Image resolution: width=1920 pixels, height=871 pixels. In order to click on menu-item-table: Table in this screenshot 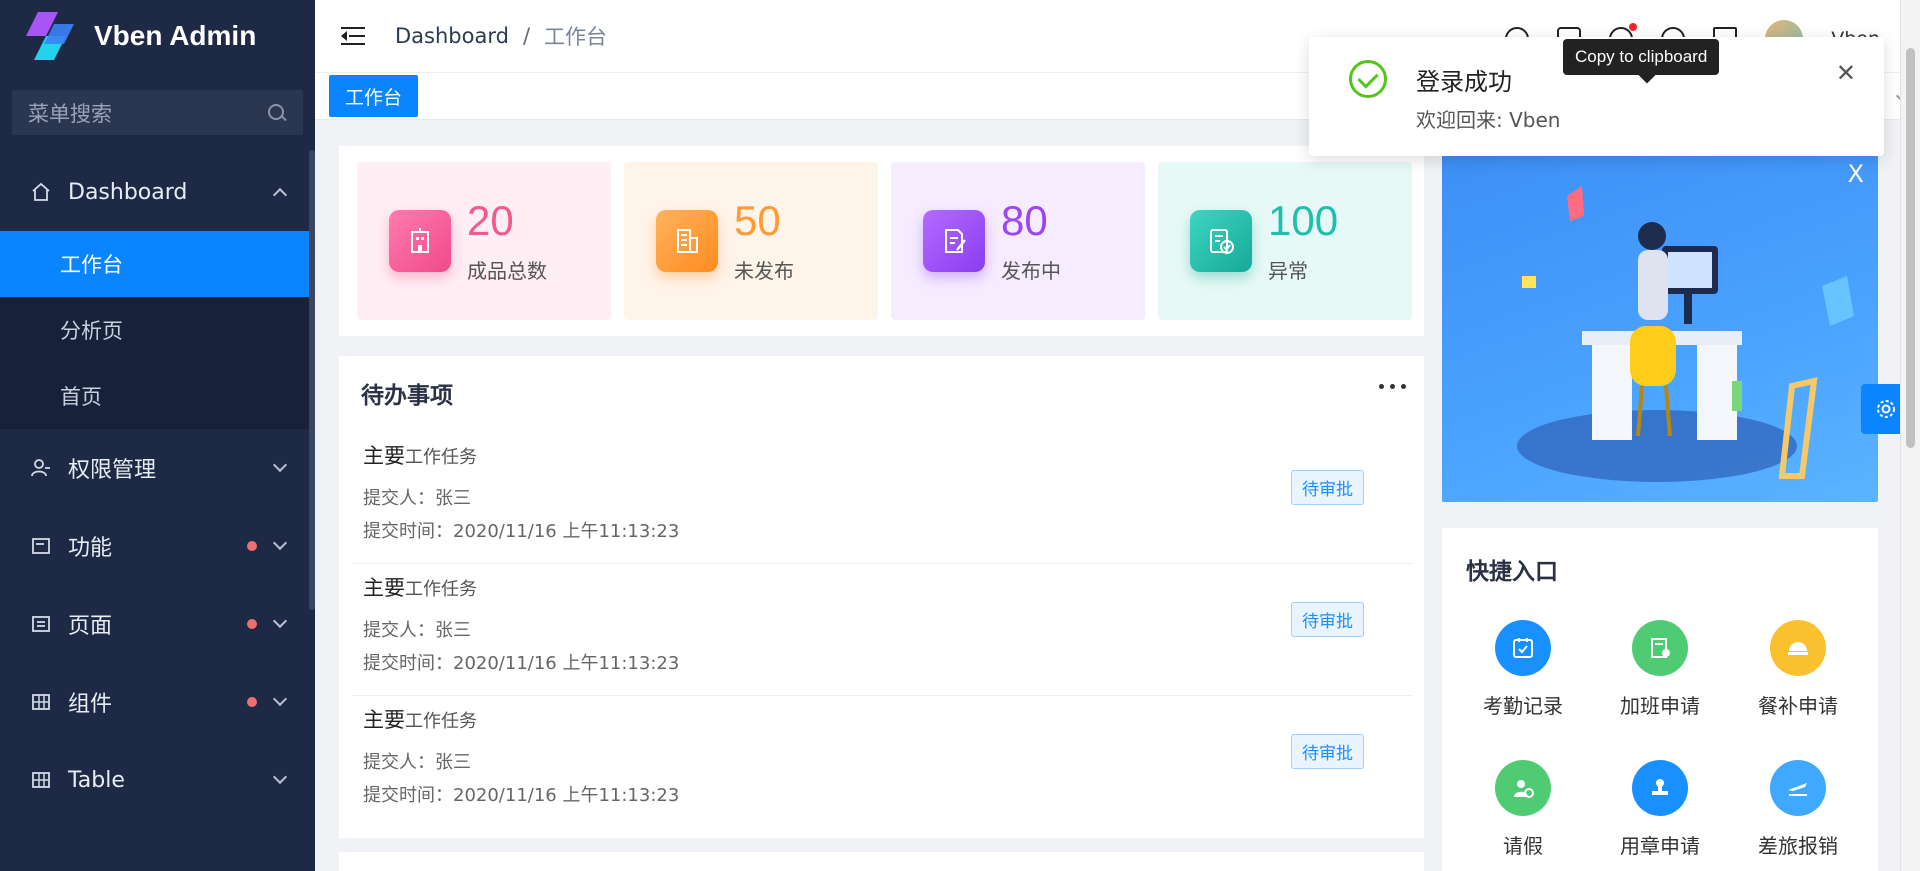, I will do `click(157, 780)`.